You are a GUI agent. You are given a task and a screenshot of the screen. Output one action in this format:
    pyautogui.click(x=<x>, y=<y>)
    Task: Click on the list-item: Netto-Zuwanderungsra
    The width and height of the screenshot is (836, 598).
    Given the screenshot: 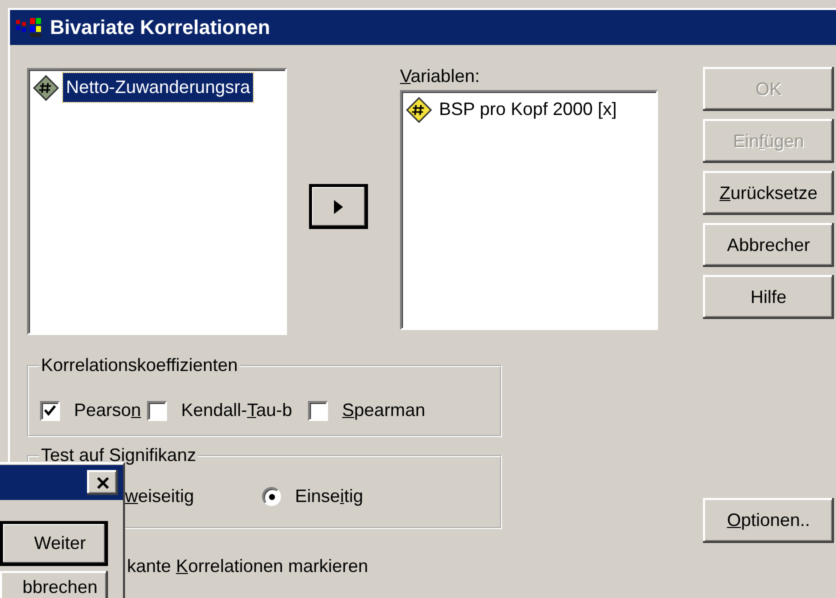 What is the action you would take?
    pyautogui.click(x=158, y=87)
    